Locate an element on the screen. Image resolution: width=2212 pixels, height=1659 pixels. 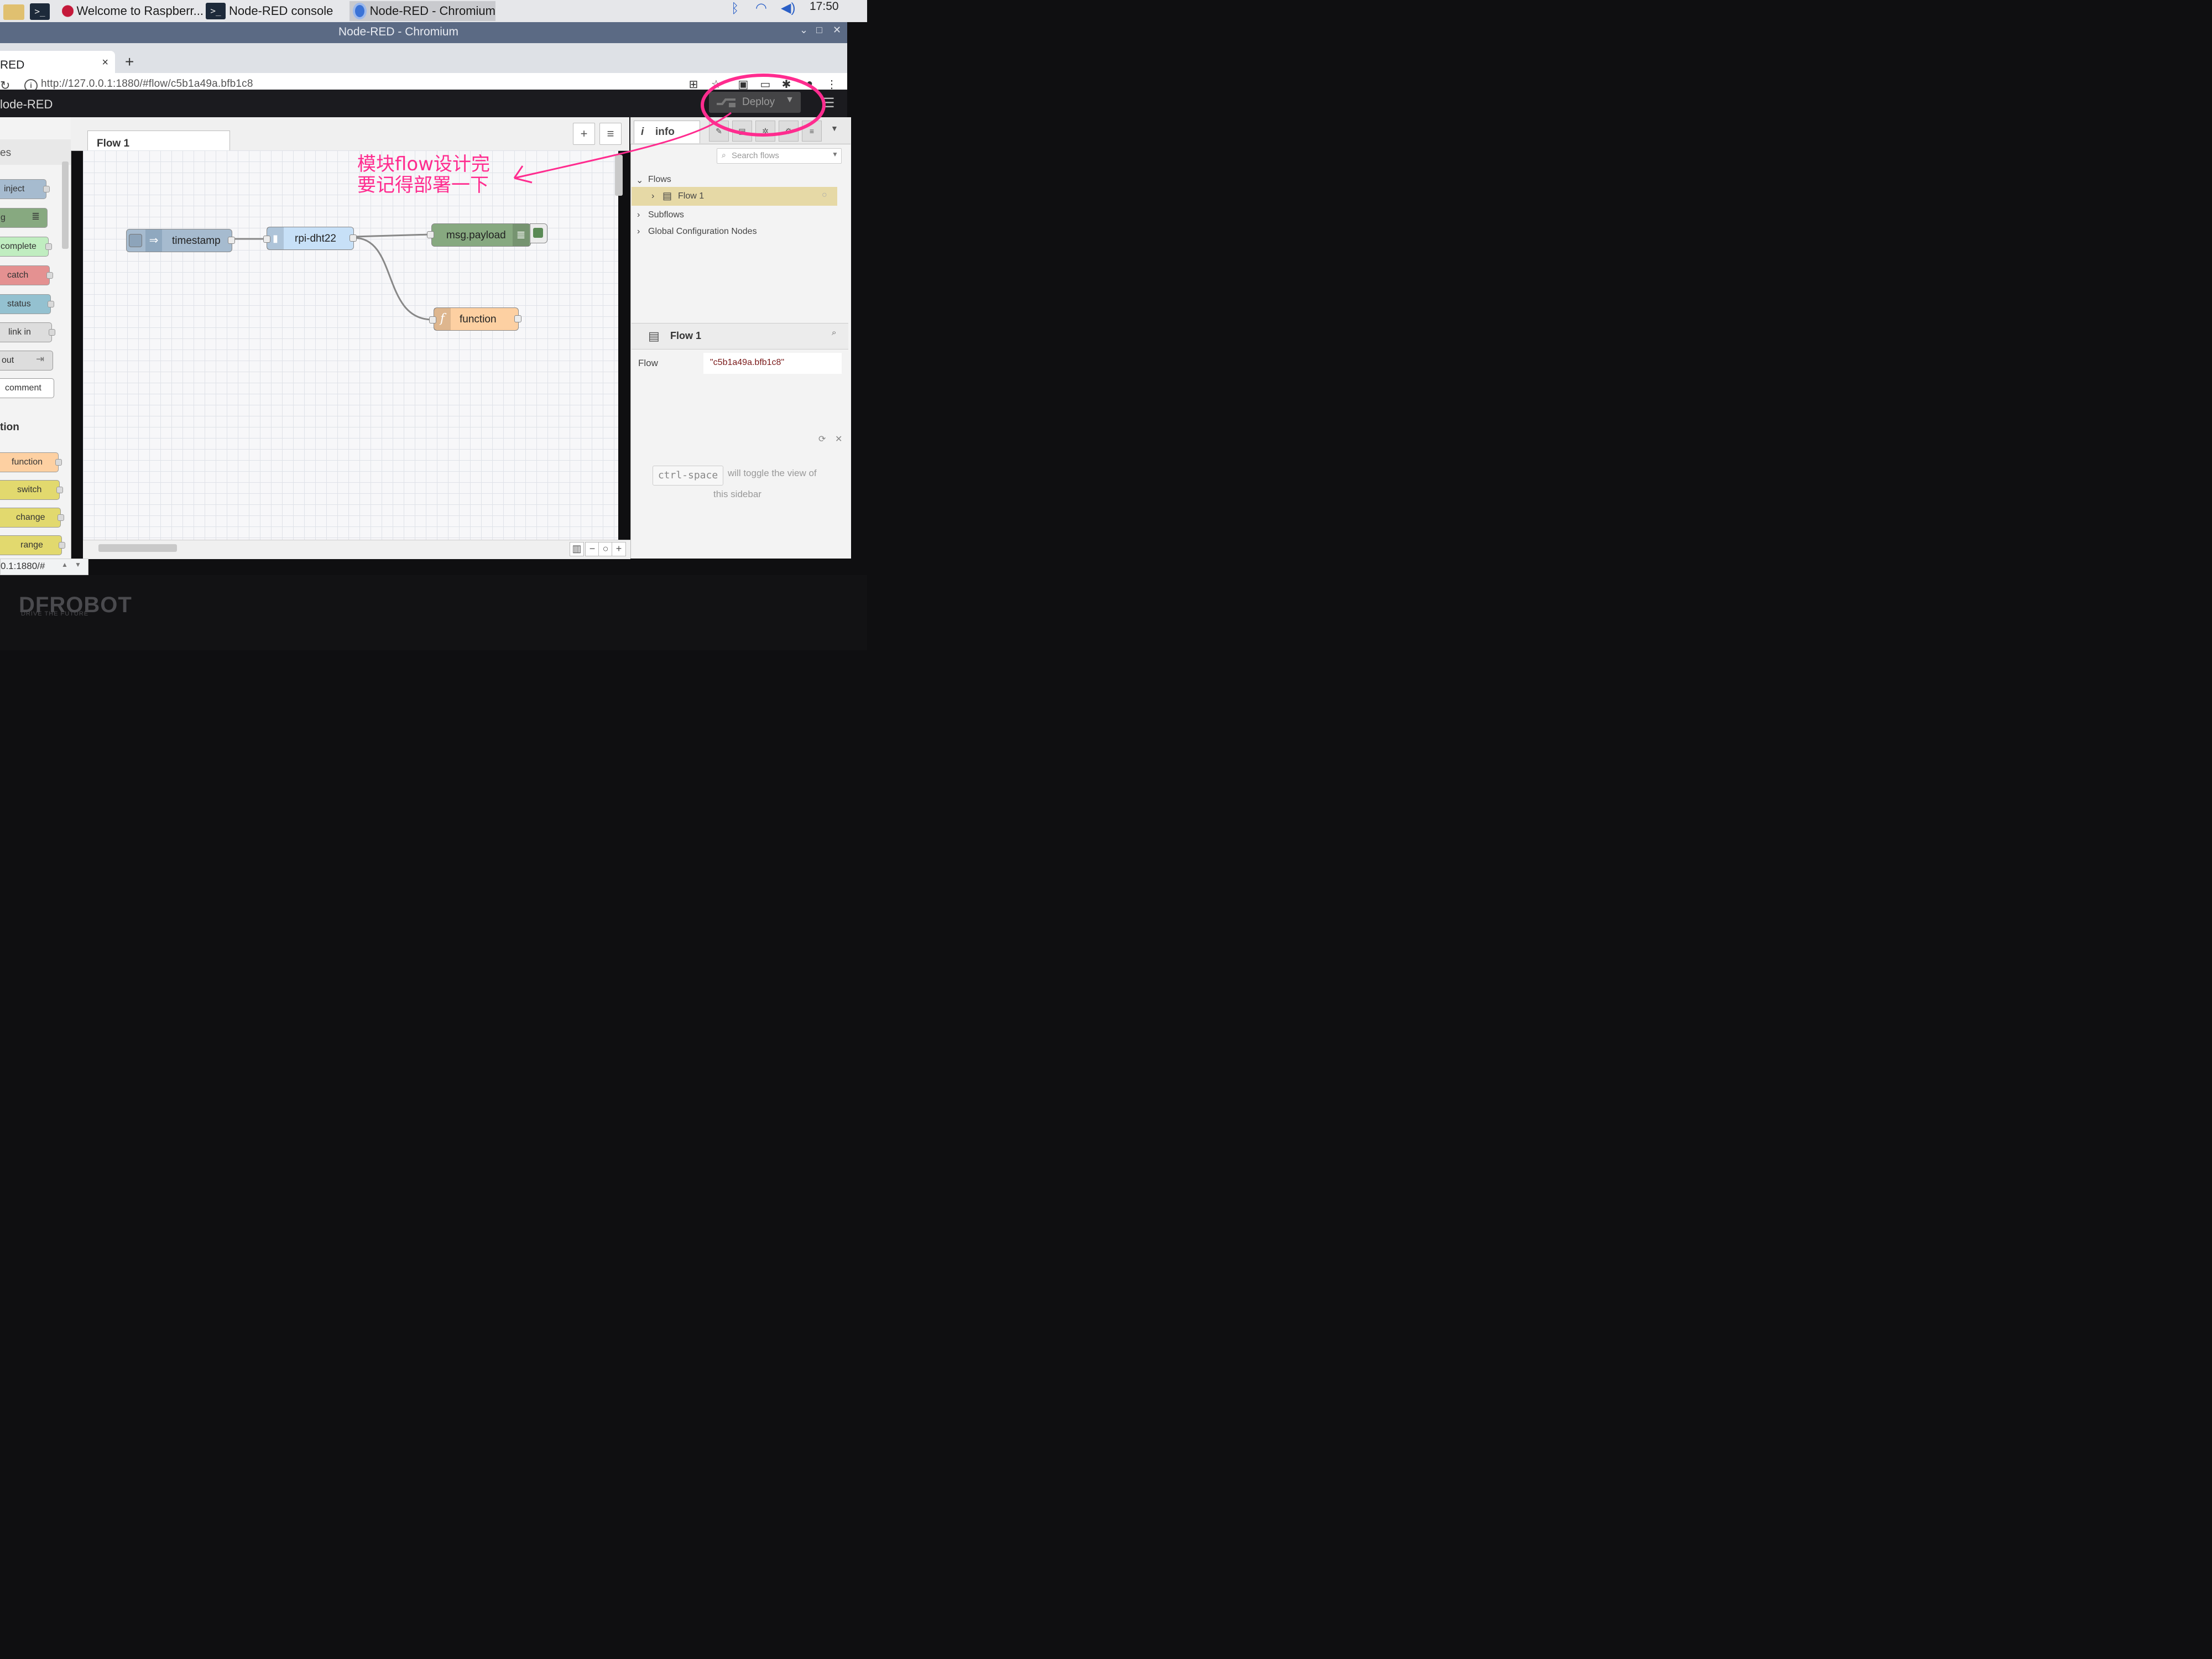
annotation-line-2: 要记得部署一下 is located at coordinates (423, 185).